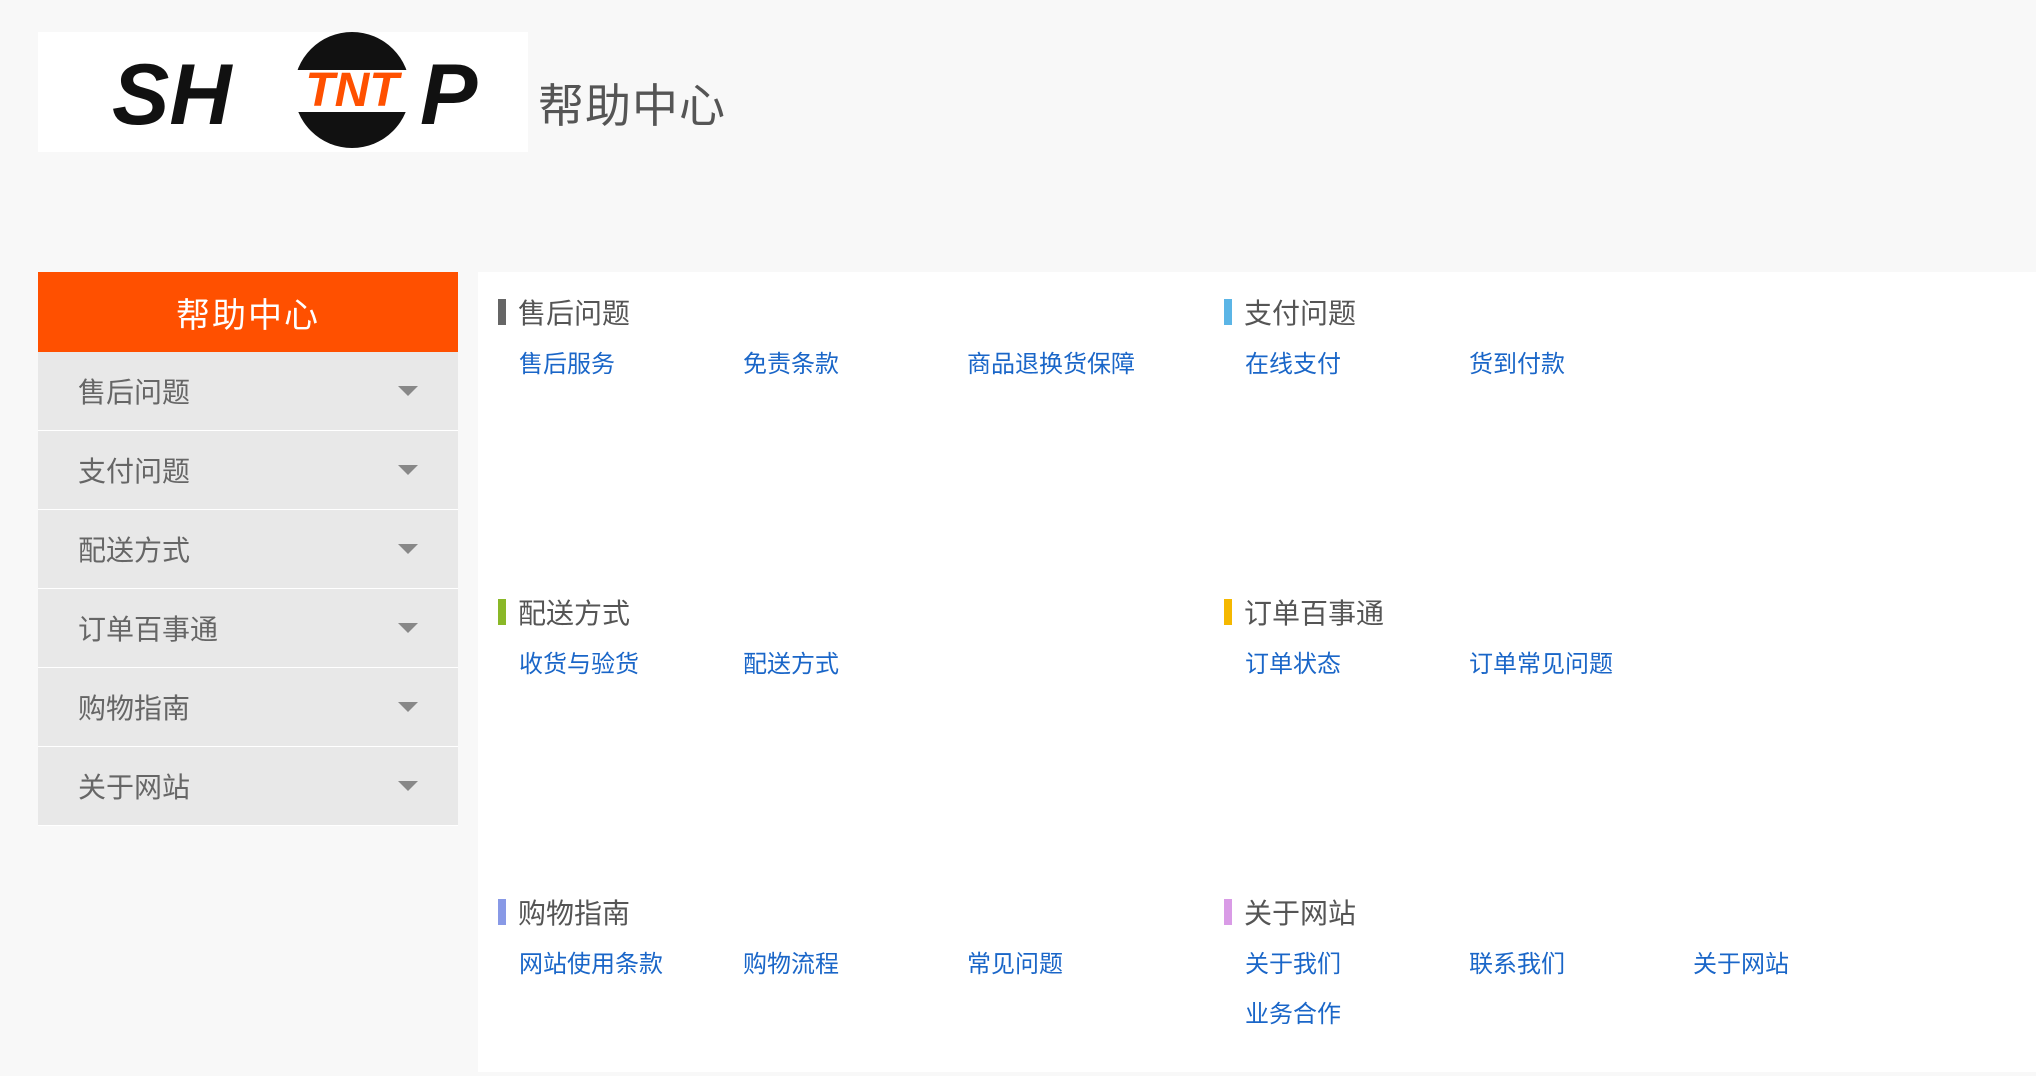 The height and width of the screenshot is (1076, 2036). I want to click on section-links: 收货与验货 配送方式, so click(848, 671).